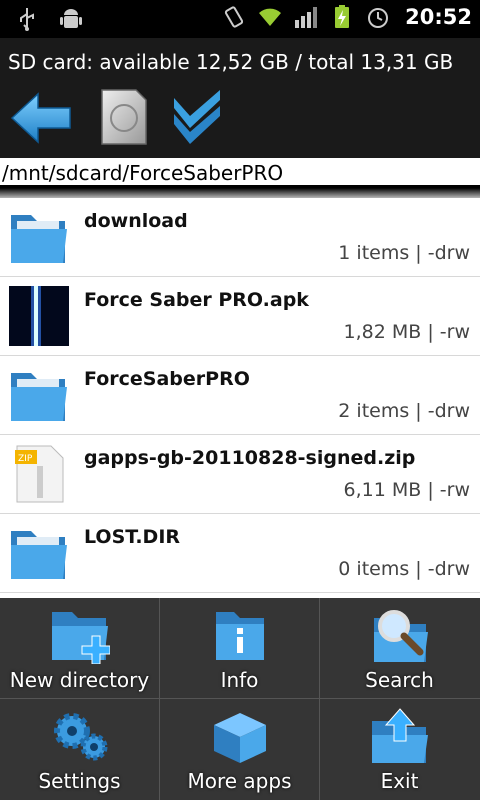  What do you see at coordinates (25, 459) in the screenshot?
I see `svg-text: ZIP` at bounding box center [25, 459].